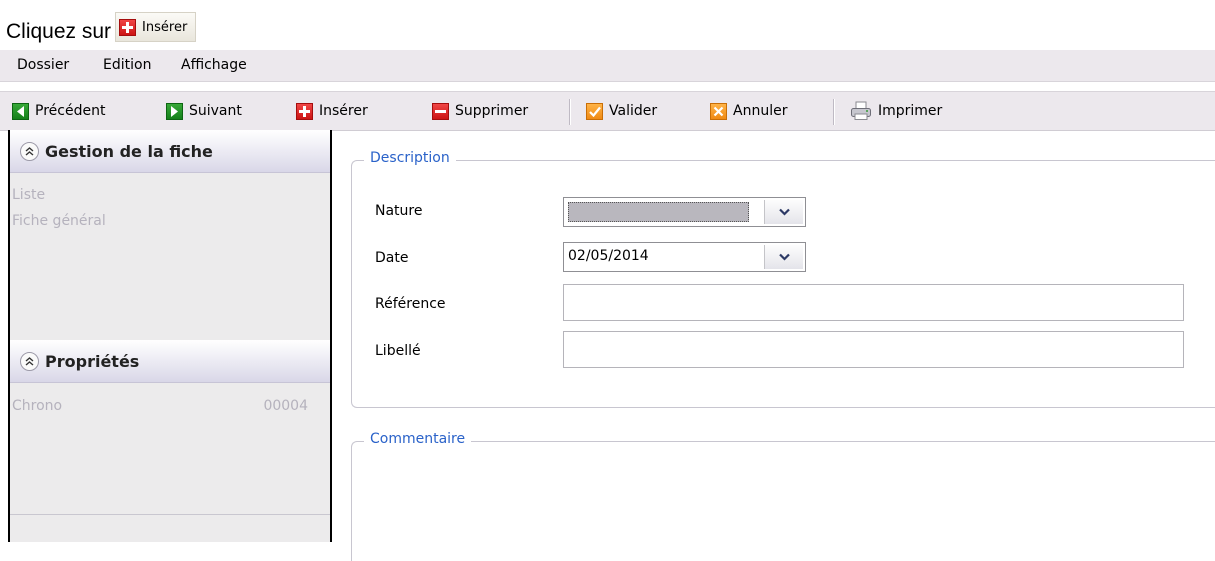 Image resolution: width=1215 pixels, height=561 pixels. I want to click on print-button-label: Imprimer, so click(910, 111).